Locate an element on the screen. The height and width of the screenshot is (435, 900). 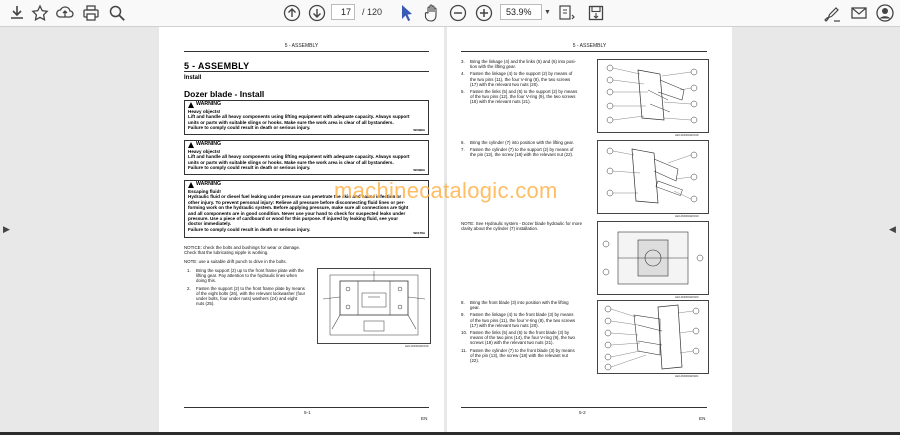
cylinder-figure is located at coordinates (653, 177).